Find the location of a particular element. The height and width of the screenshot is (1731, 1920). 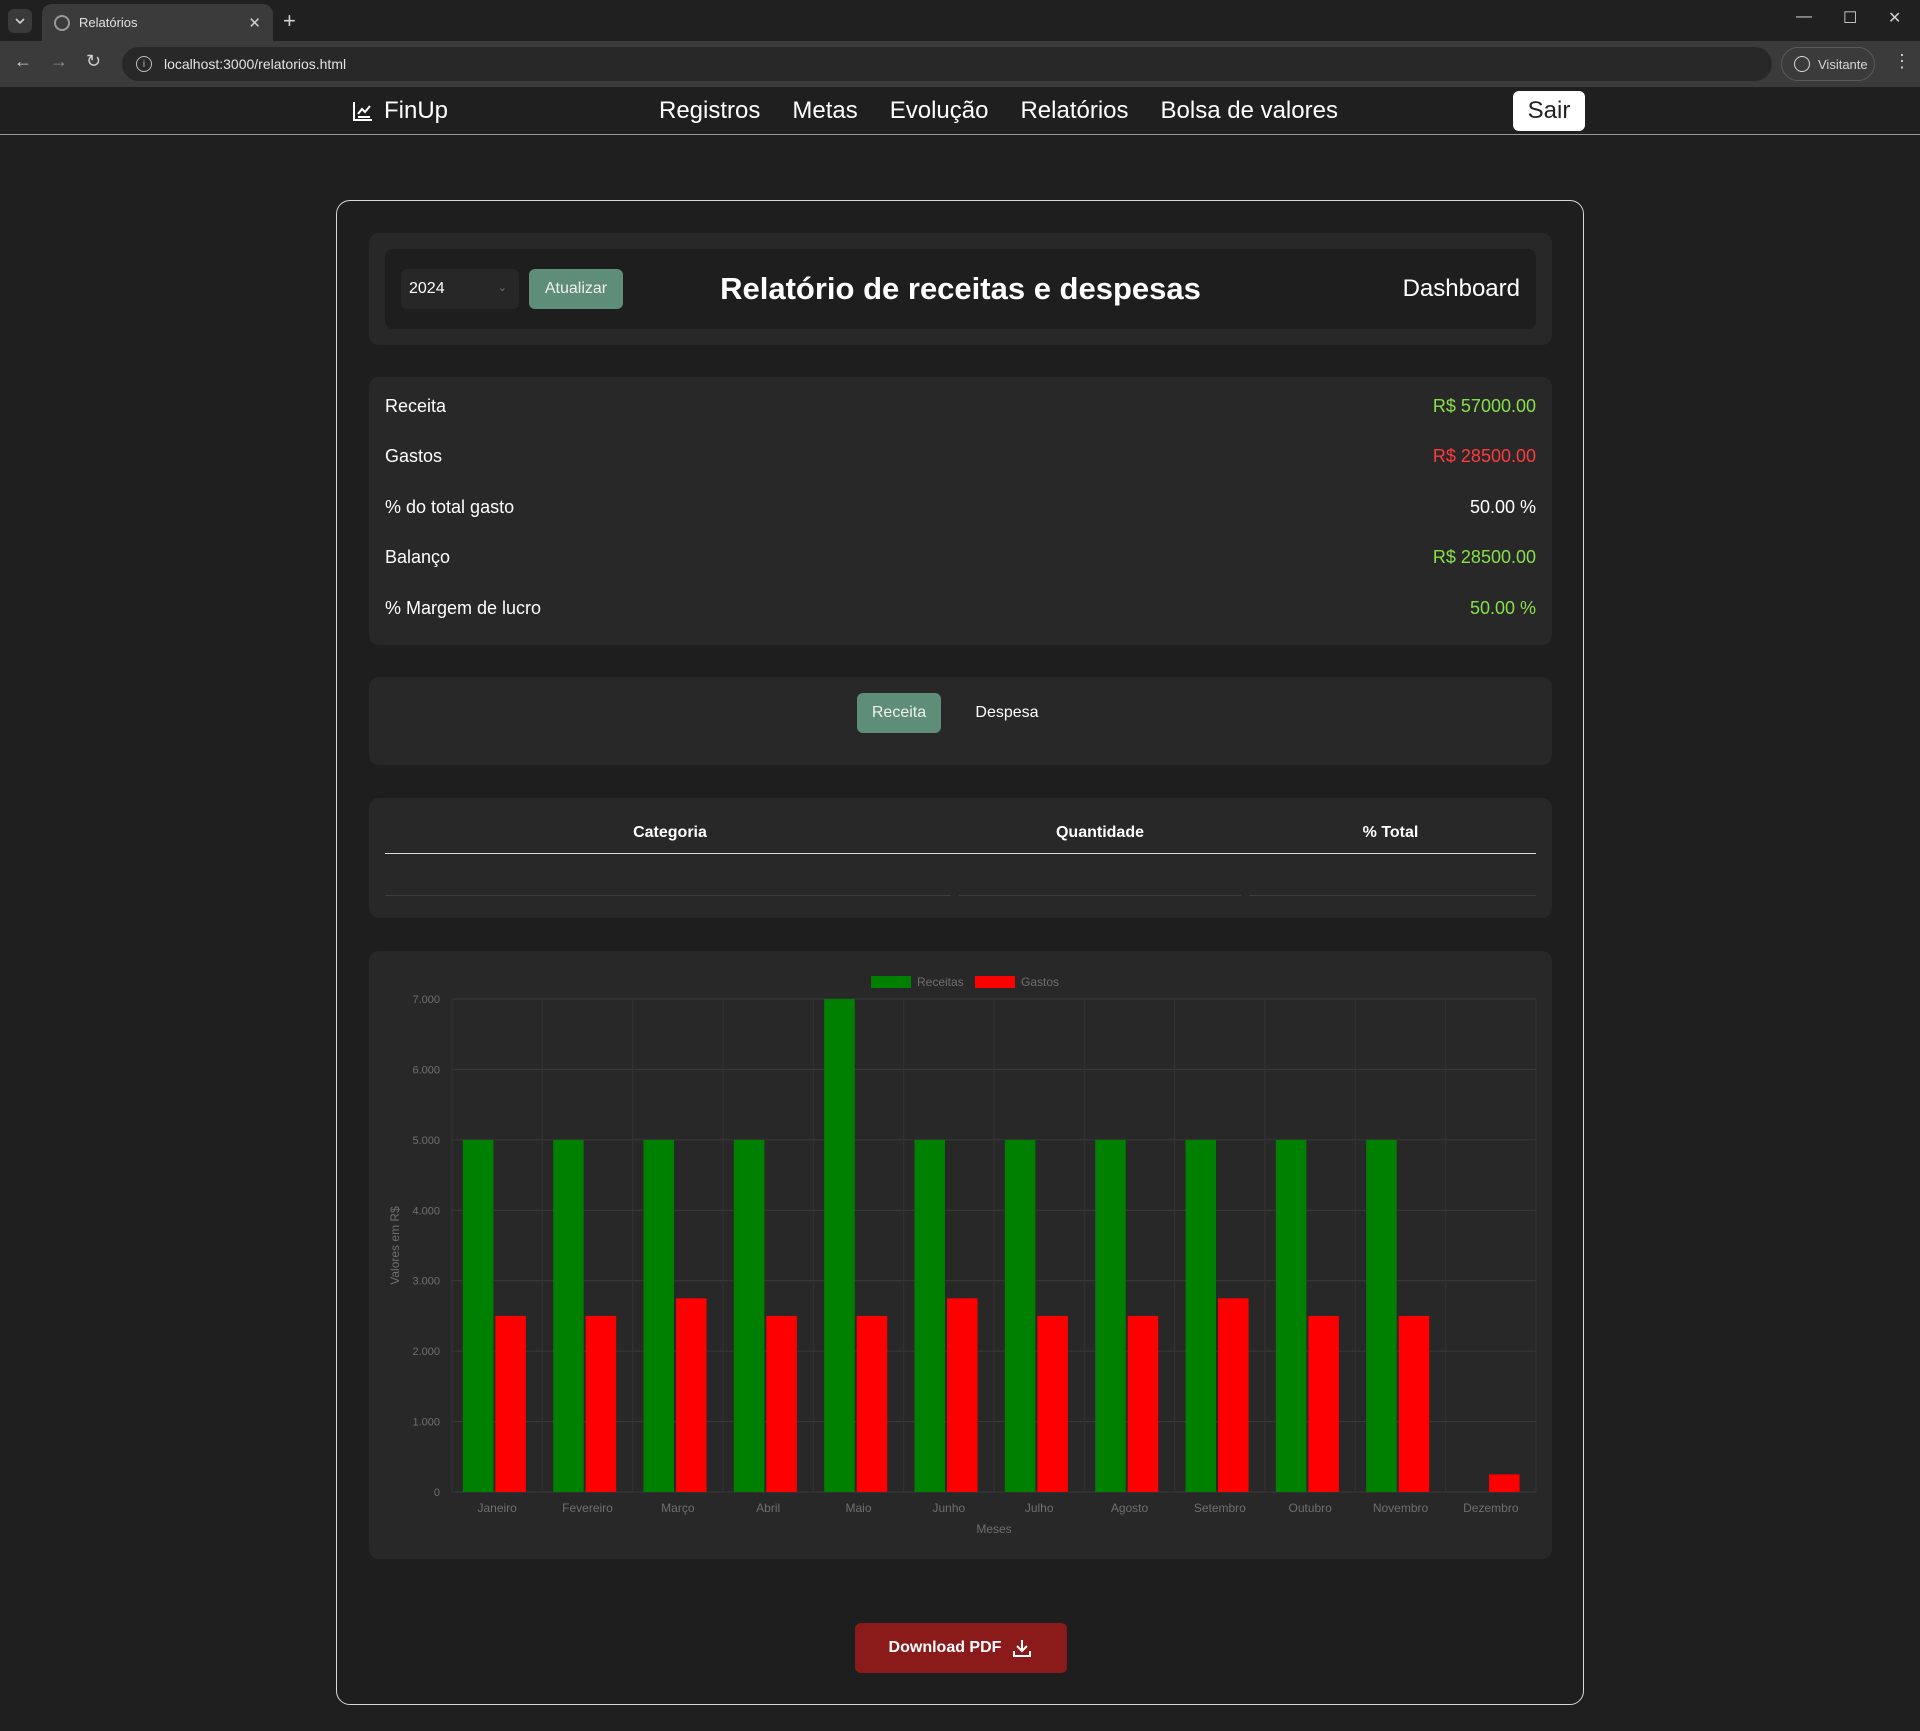

x-tick-label: Abril is located at coordinates (768, 1508).